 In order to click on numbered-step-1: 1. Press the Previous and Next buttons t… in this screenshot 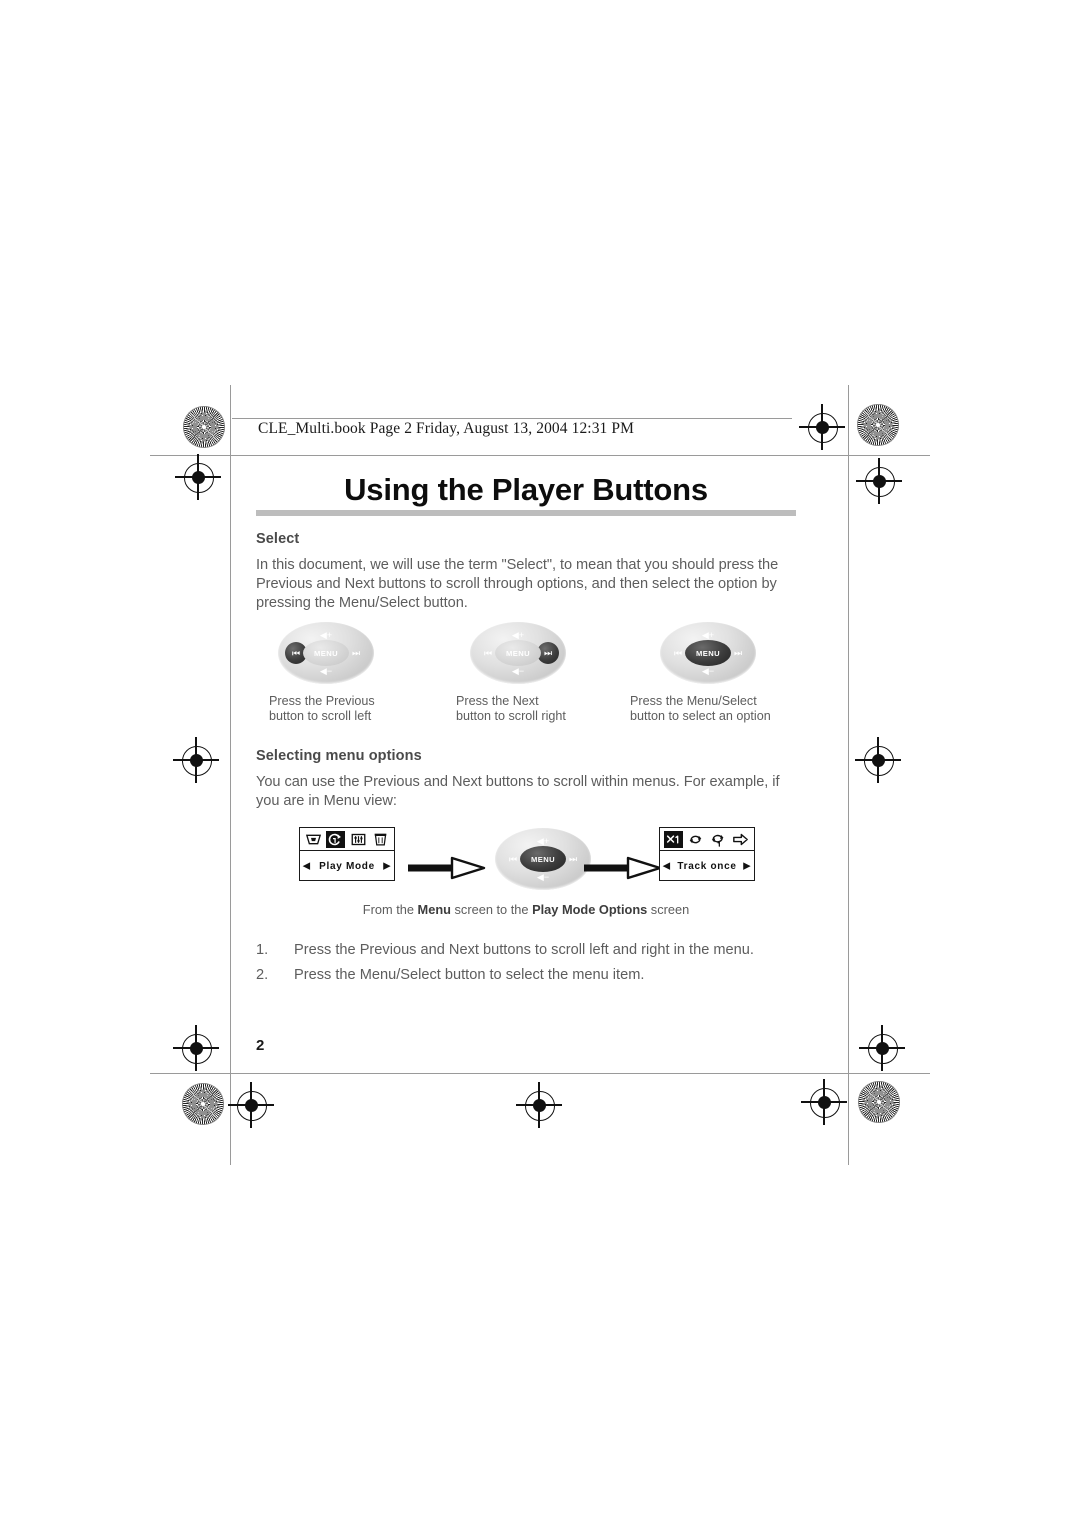, I will do `click(536, 950)`.